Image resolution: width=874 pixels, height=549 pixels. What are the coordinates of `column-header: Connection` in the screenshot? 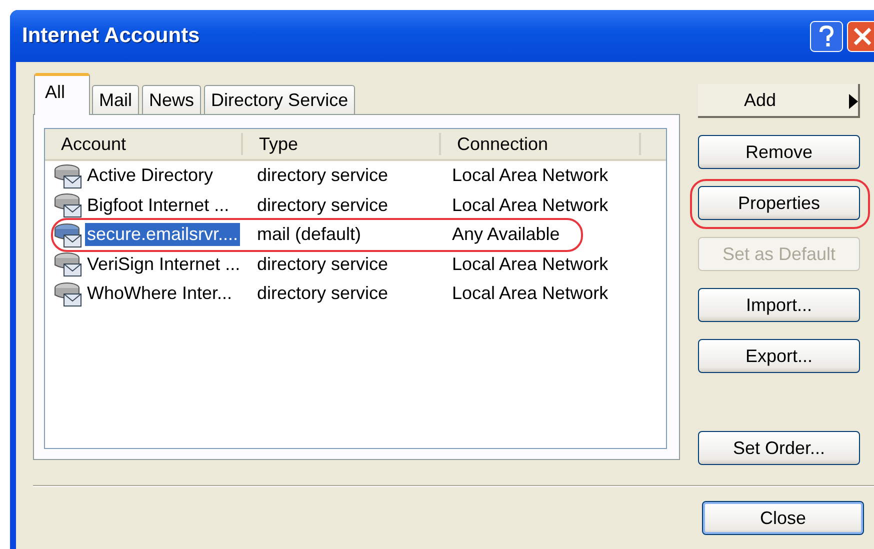 It's located at (541, 144).